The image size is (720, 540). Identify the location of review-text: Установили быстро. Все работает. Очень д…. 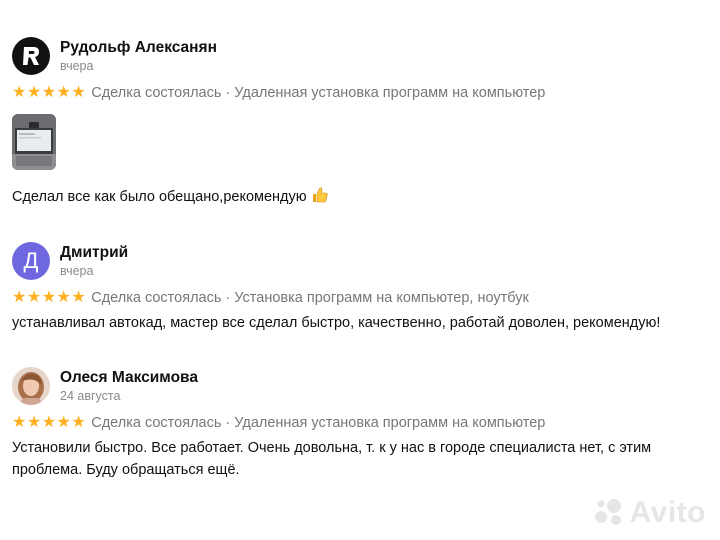
(360, 459).